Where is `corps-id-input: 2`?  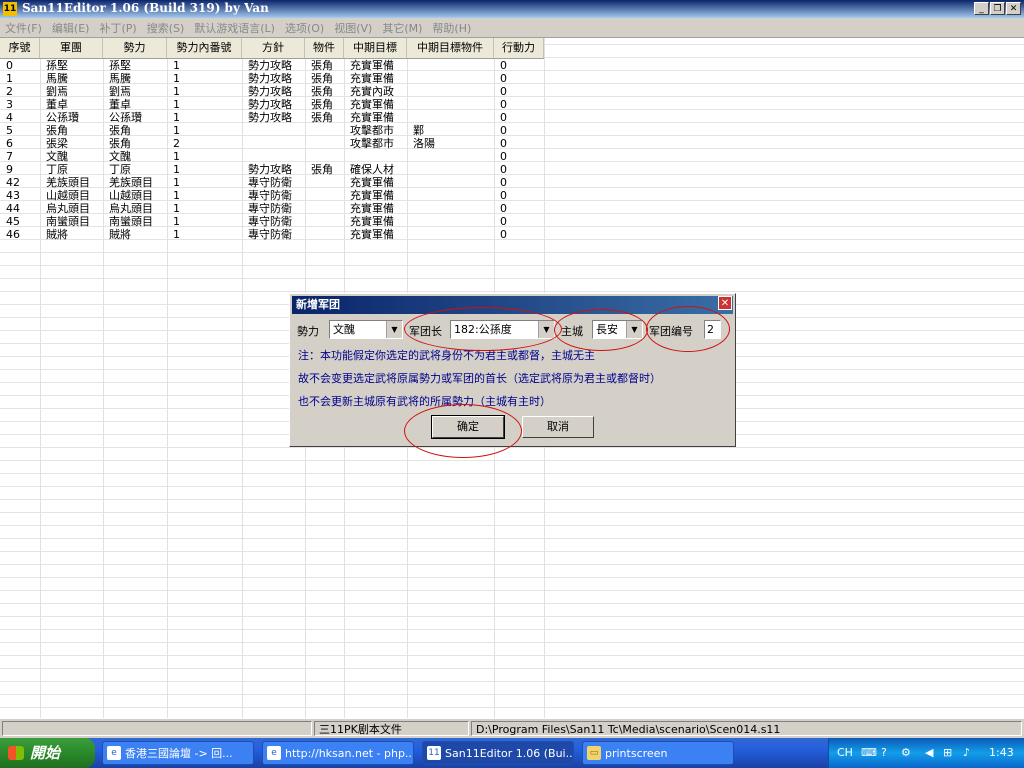
corps-id-input: 2 is located at coordinates (712, 329).